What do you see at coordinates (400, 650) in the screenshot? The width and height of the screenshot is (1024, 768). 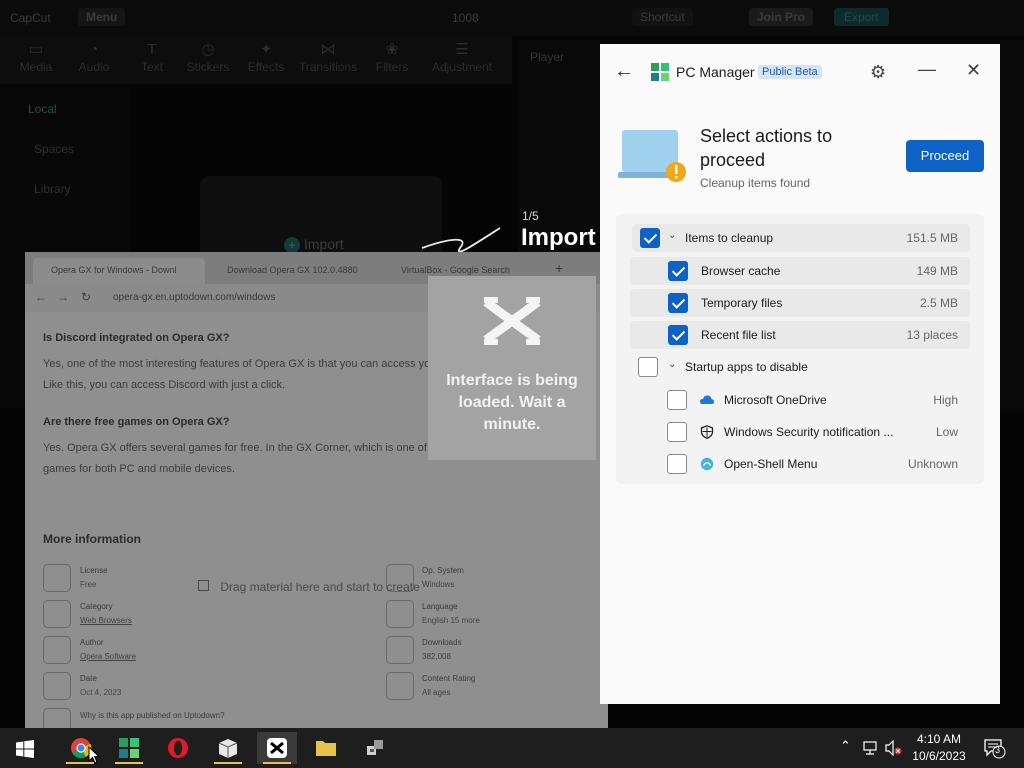 I see `downloads-icon` at bounding box center [400, 650].